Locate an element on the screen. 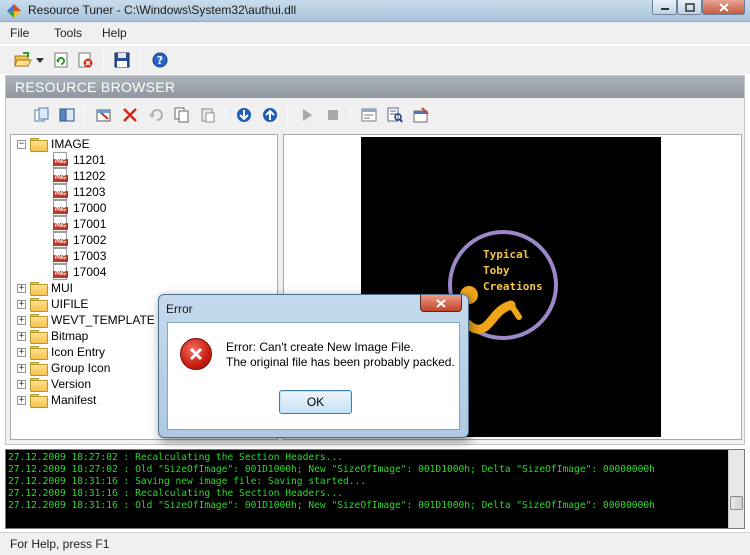  dialog-close-button is located at coordinates (441, 303).